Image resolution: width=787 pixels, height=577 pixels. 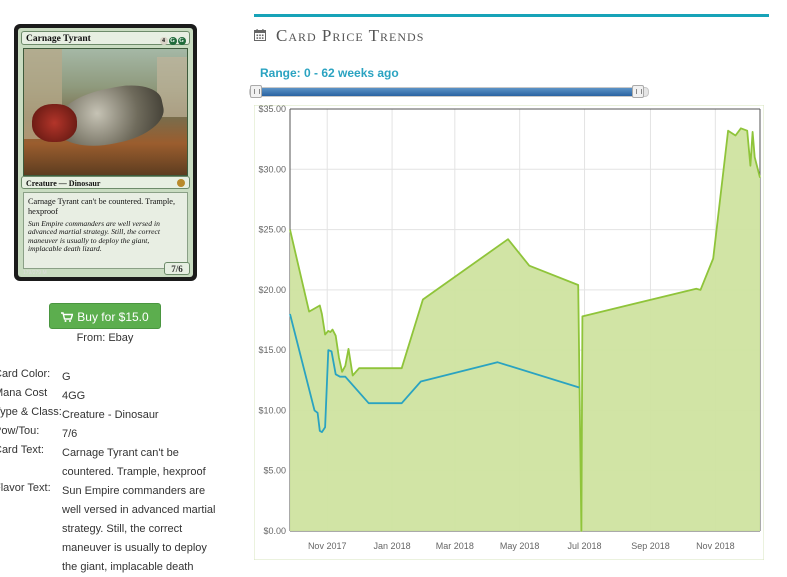 I want to click on buy-button-label: Buy for $15.0, so click(x=113, y=317).